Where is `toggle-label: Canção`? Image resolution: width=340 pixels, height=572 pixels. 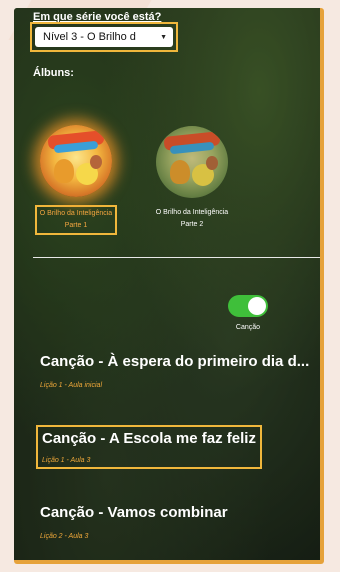 toggle-label: Canção is located at coordinates (248, 327).